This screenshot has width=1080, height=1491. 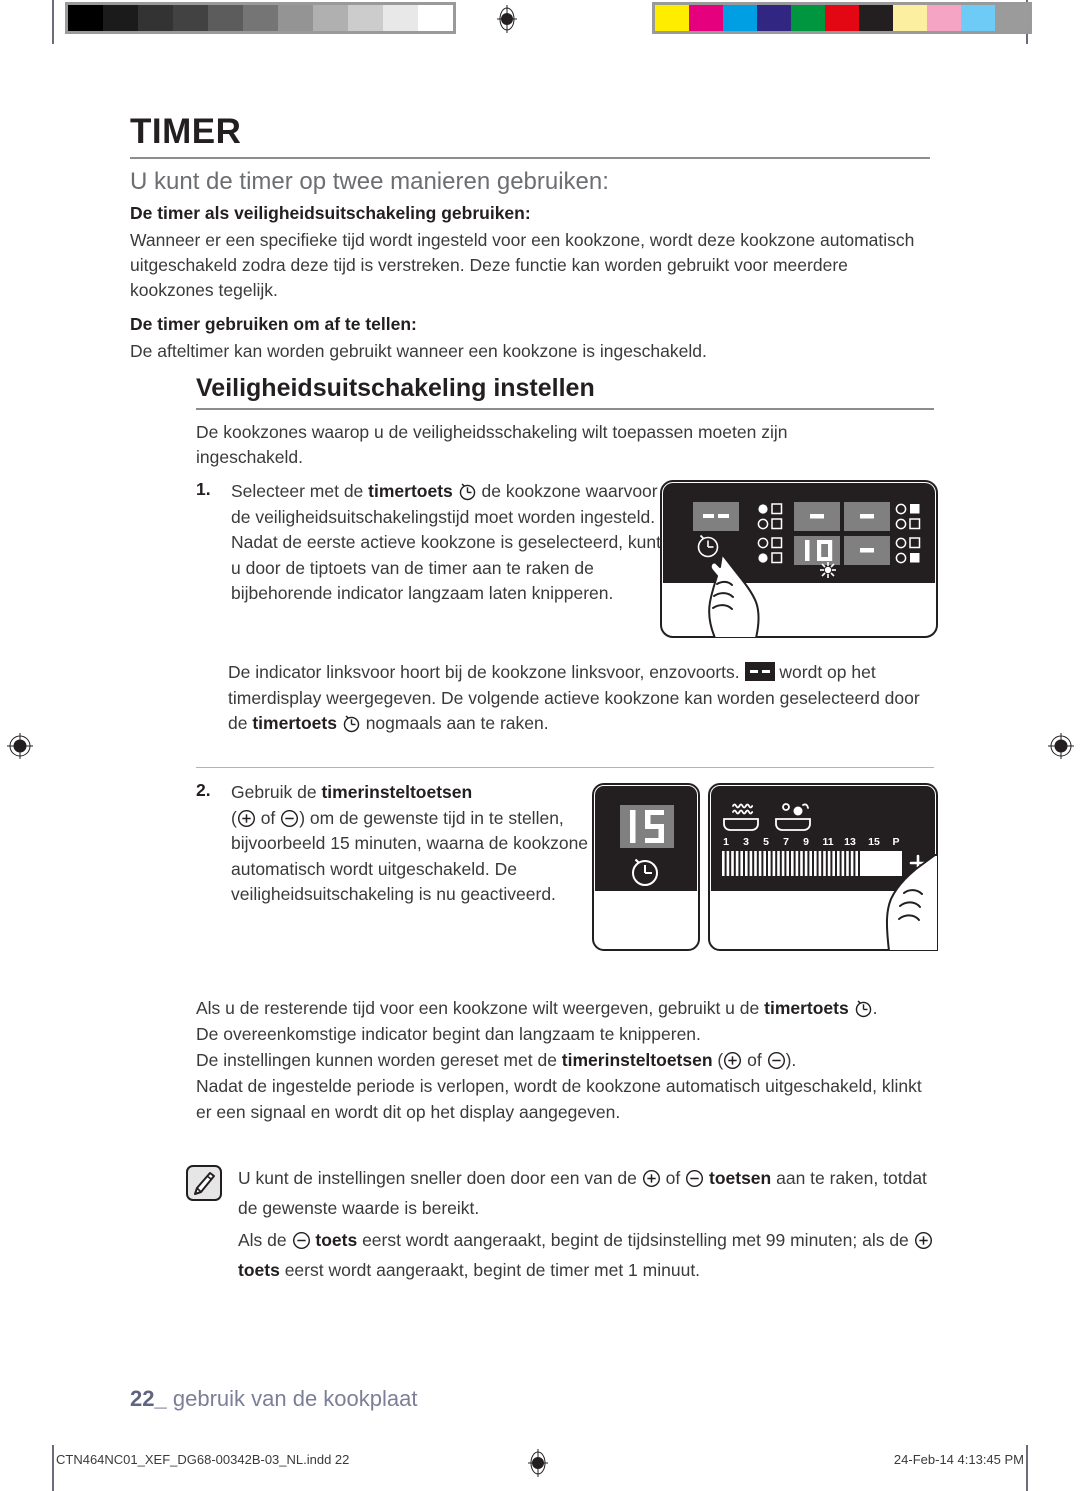 I want to click on step-2-lead: Gebruik de, so click(x=274, y=792).